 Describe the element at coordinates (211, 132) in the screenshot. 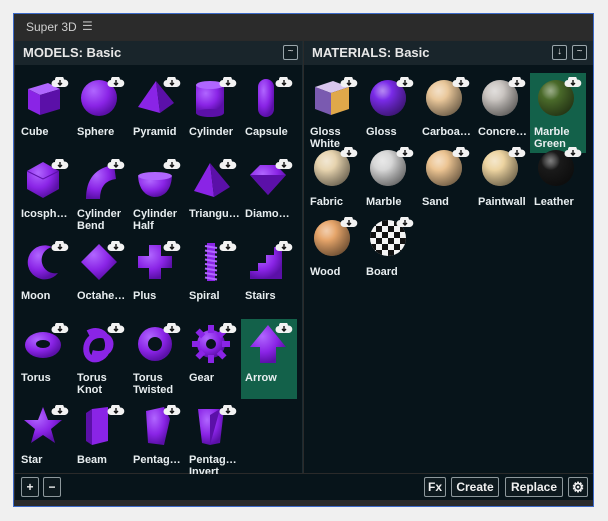

I see `item-label: Cylinder` at that location.